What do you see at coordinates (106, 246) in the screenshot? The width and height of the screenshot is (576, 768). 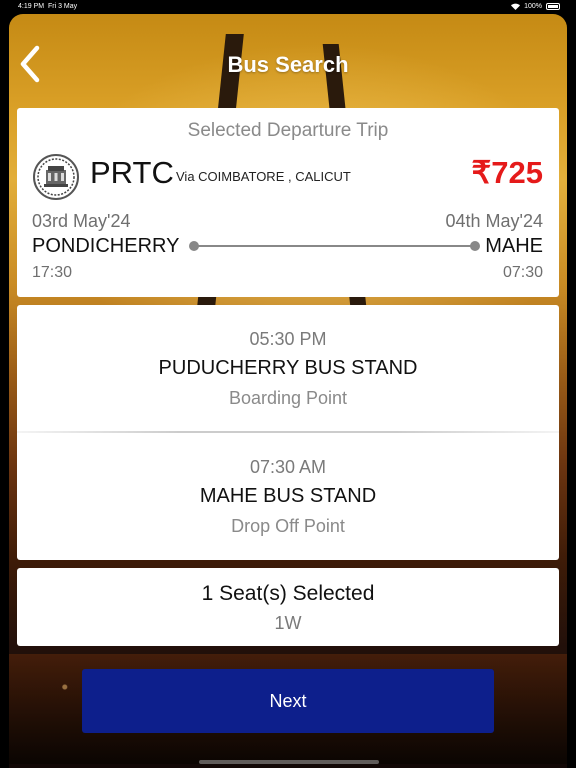 I see `origin-city: PONDICHERRY` at bounding box center [106, 246].